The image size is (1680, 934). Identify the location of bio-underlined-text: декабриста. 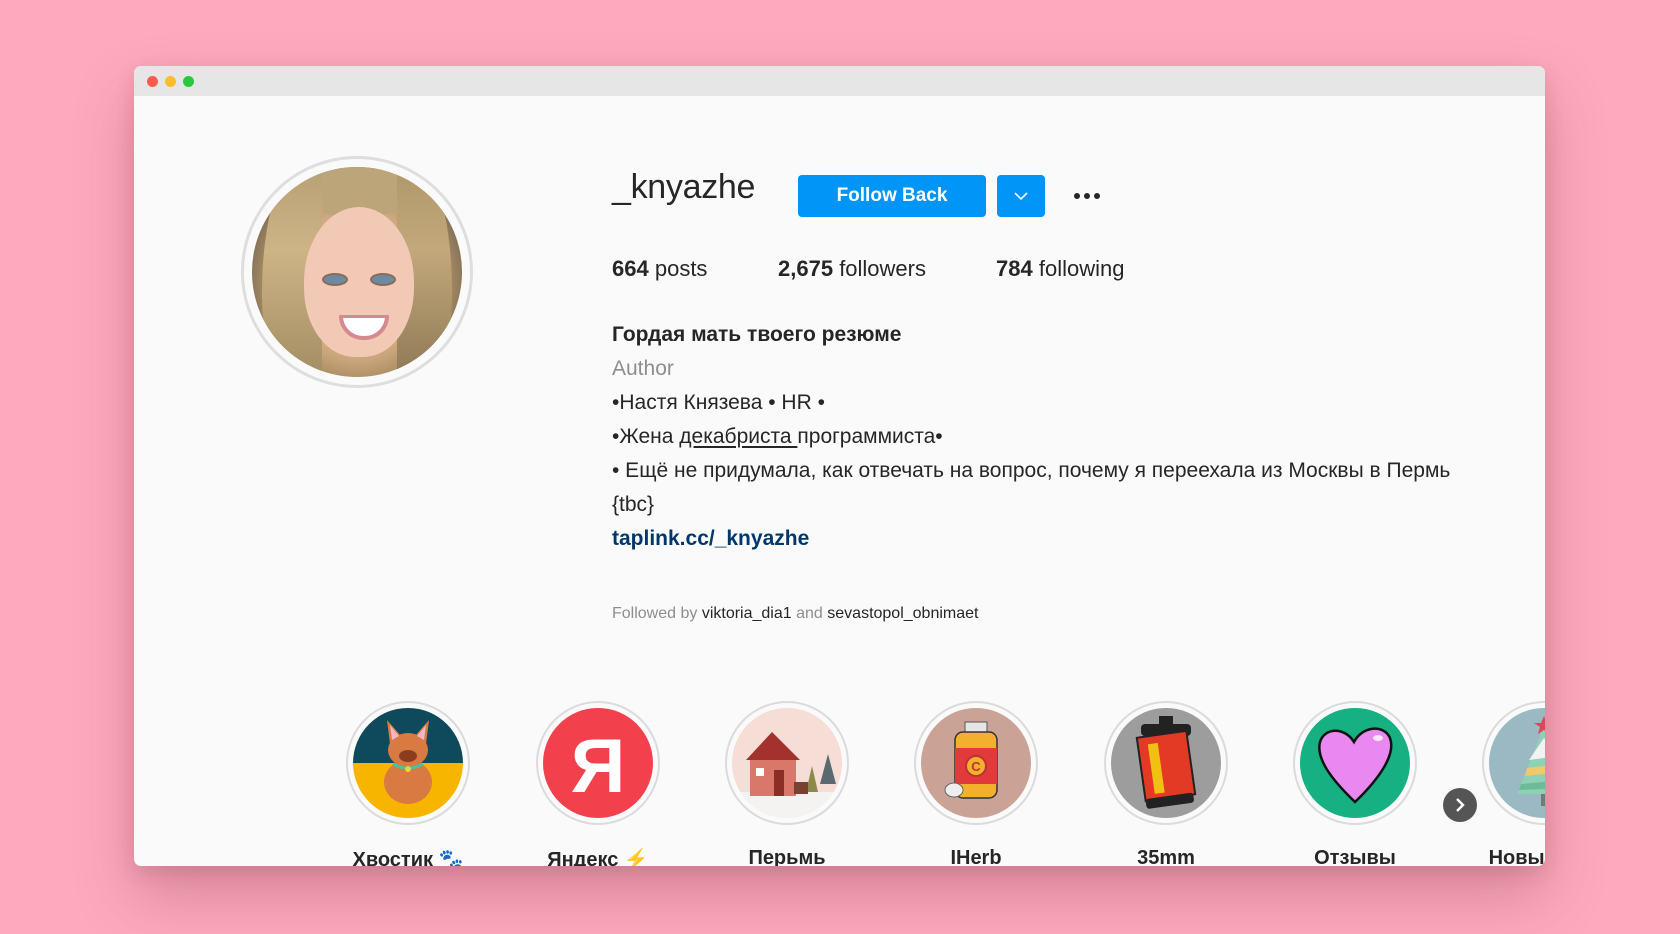
(738, 436).